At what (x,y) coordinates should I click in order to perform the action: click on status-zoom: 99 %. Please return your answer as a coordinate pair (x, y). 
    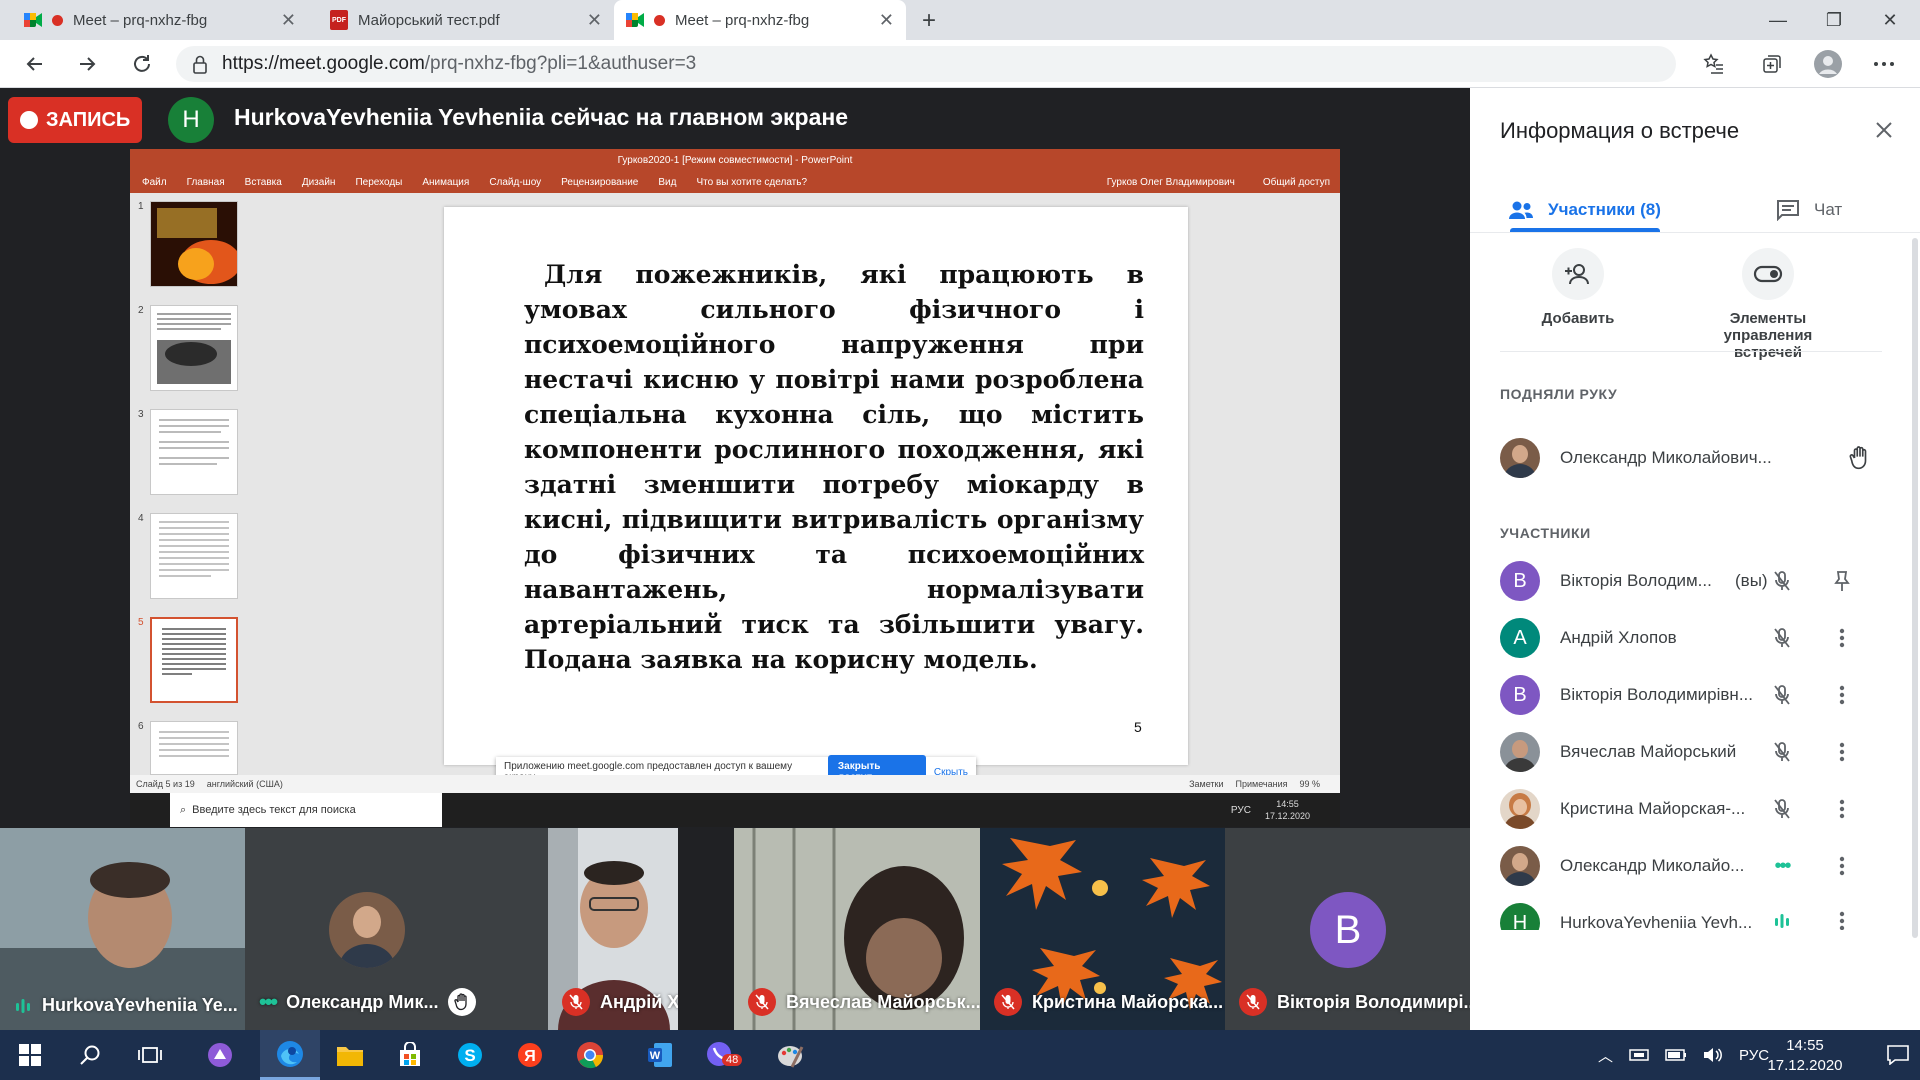
    Looking at the image, I should click on (1319, 784).